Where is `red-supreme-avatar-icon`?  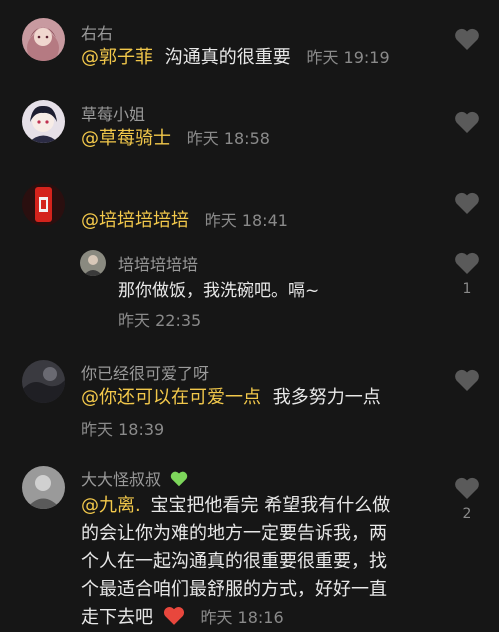
red-supreme-avatar-icon is located at coordinates (43, 204).